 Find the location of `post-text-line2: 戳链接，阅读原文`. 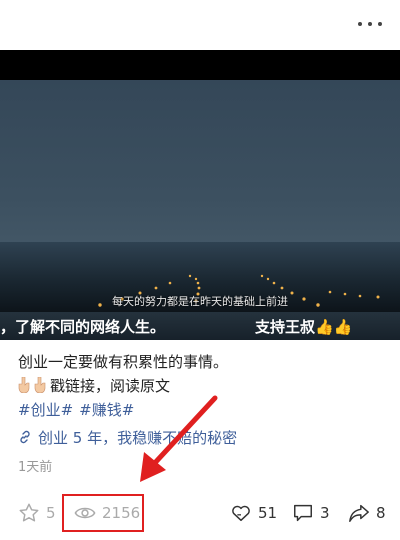

post-text-line2: 戳链接，阅读原文 is located at coordinates (200, 386).